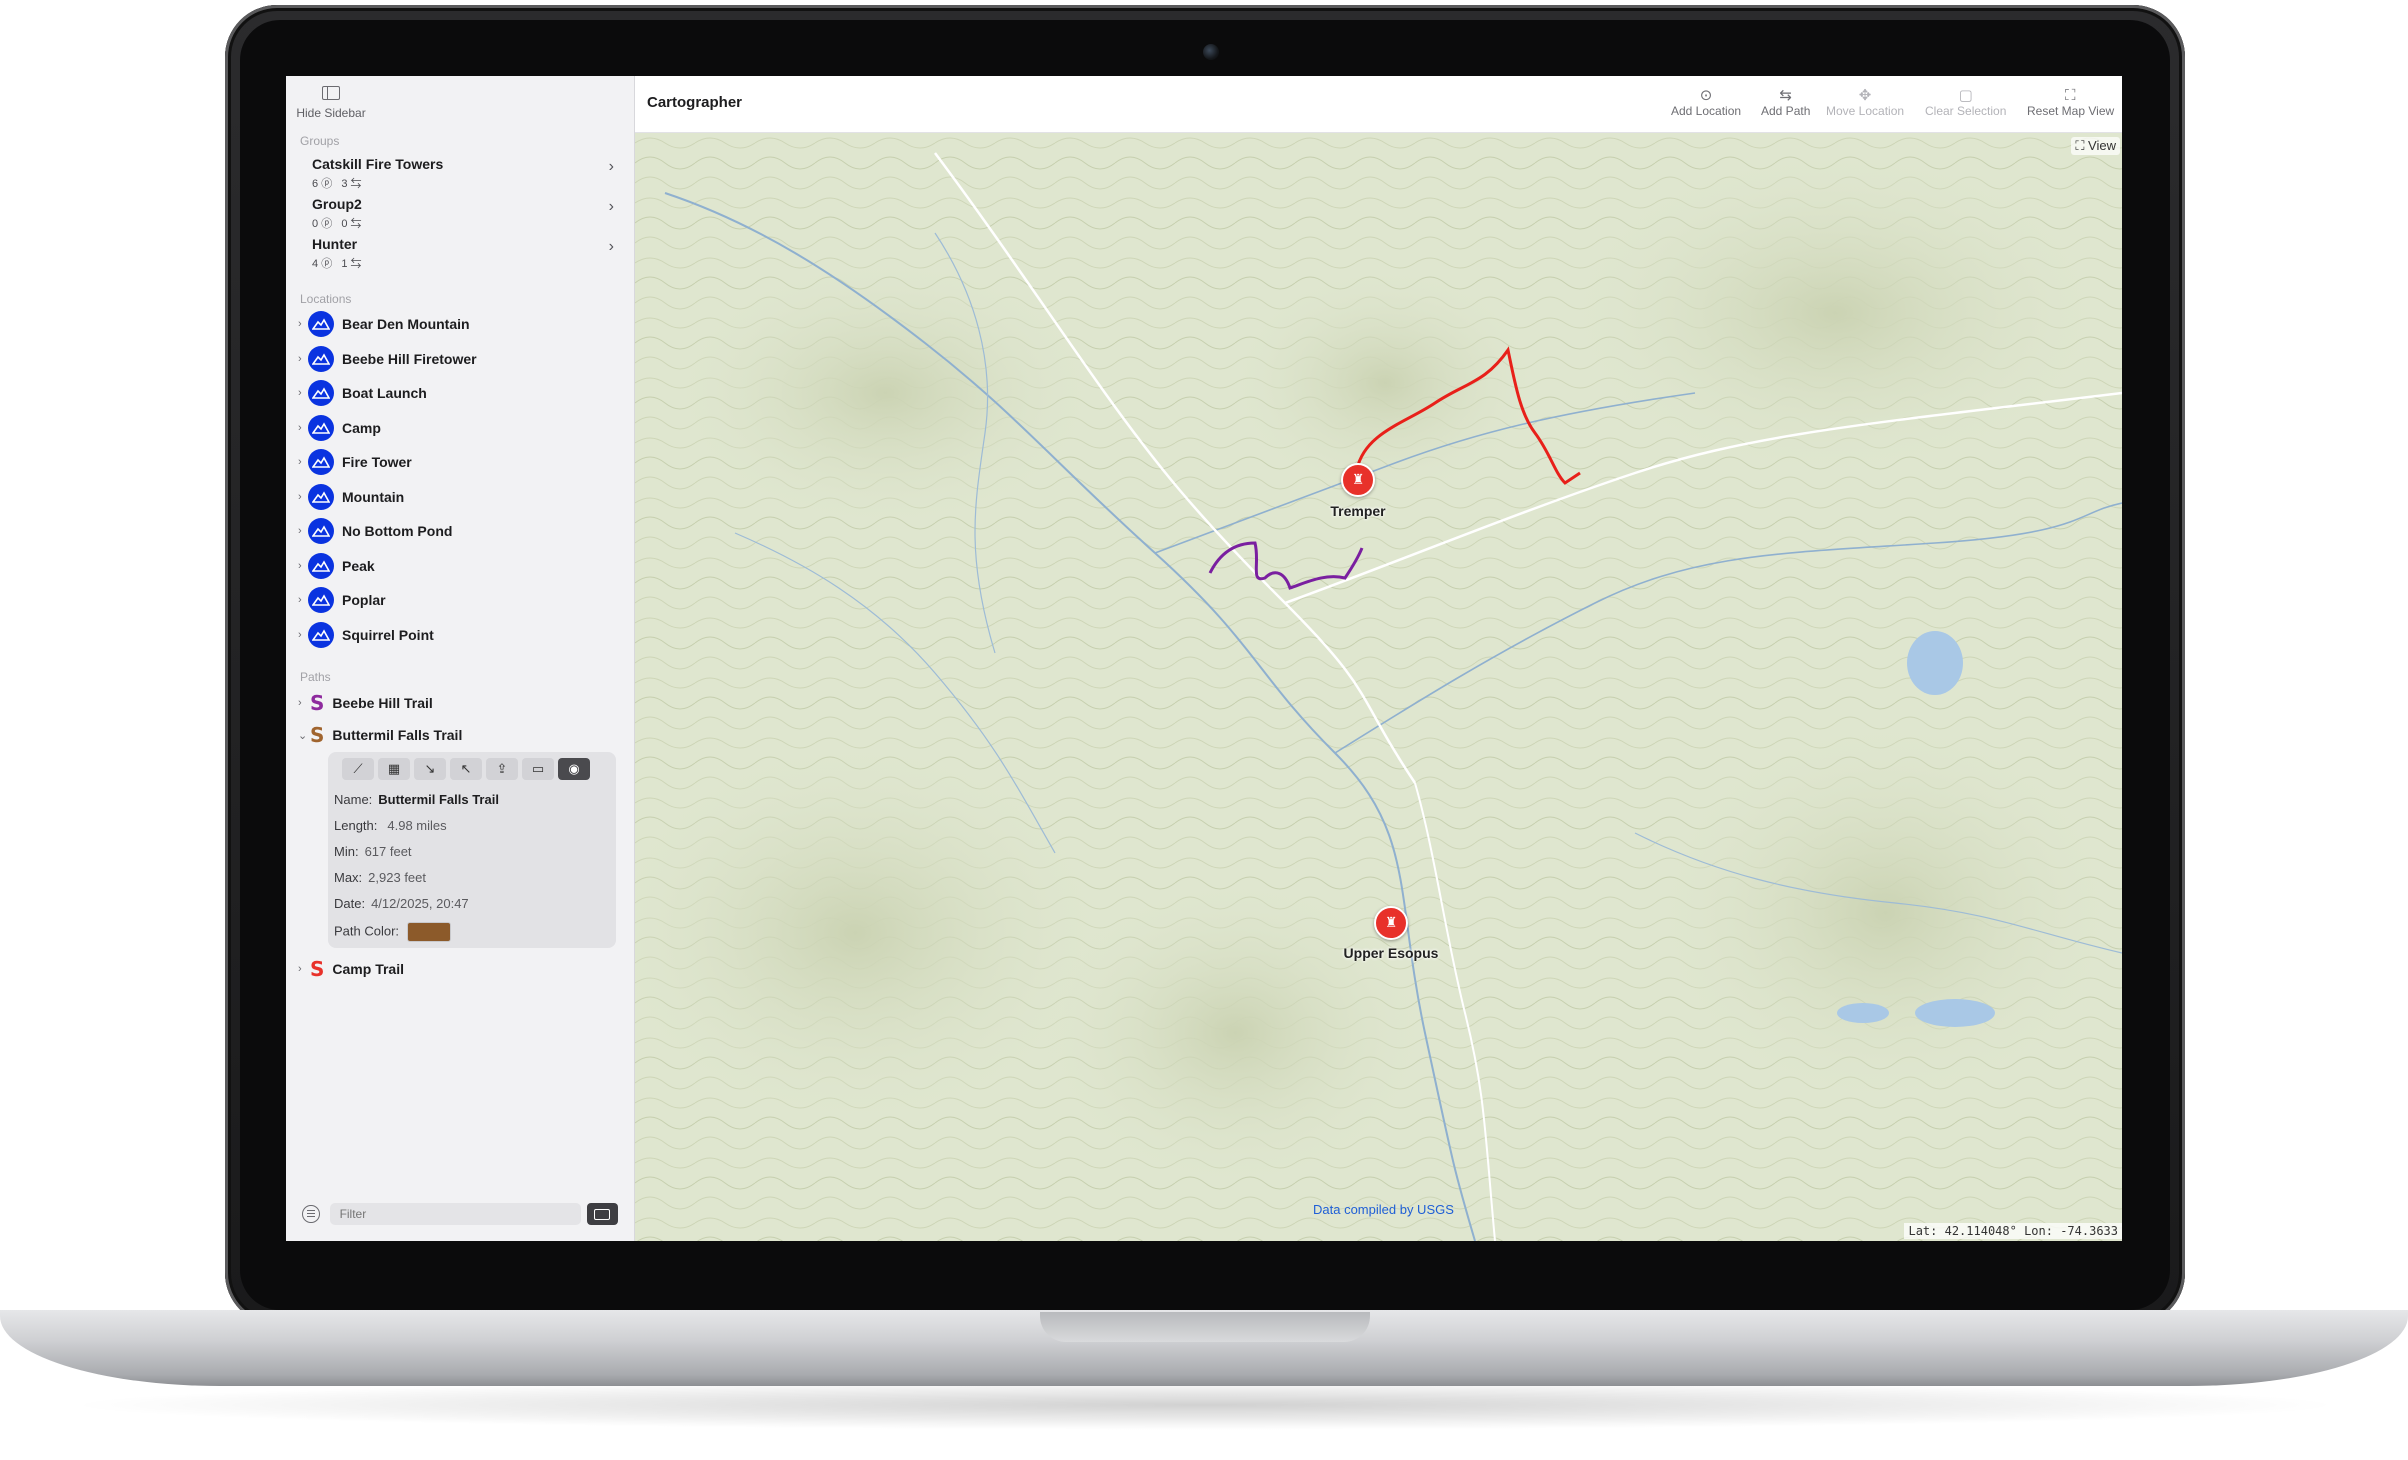 The height and width of the screenshot is (1460, 2408). I want to click on path-name: Beebe Hill Trail, so click(382, 703).